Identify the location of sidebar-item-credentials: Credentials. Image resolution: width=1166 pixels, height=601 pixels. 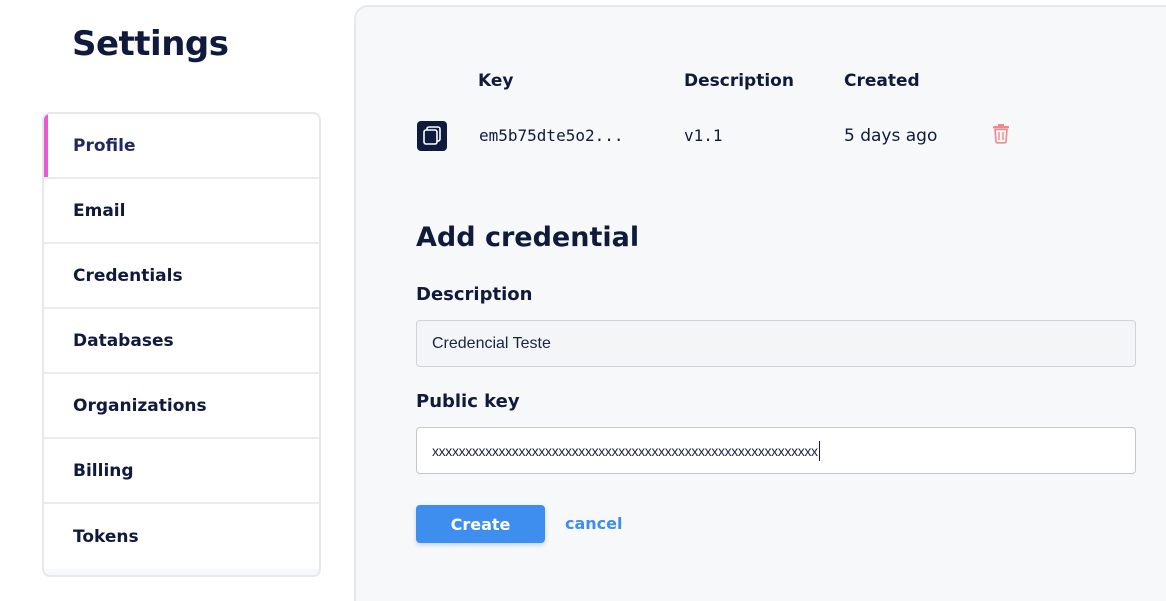
(181, 276).